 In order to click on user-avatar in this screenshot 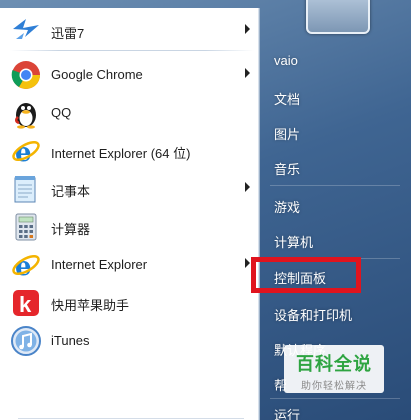, I will do `click(338, 17)`.